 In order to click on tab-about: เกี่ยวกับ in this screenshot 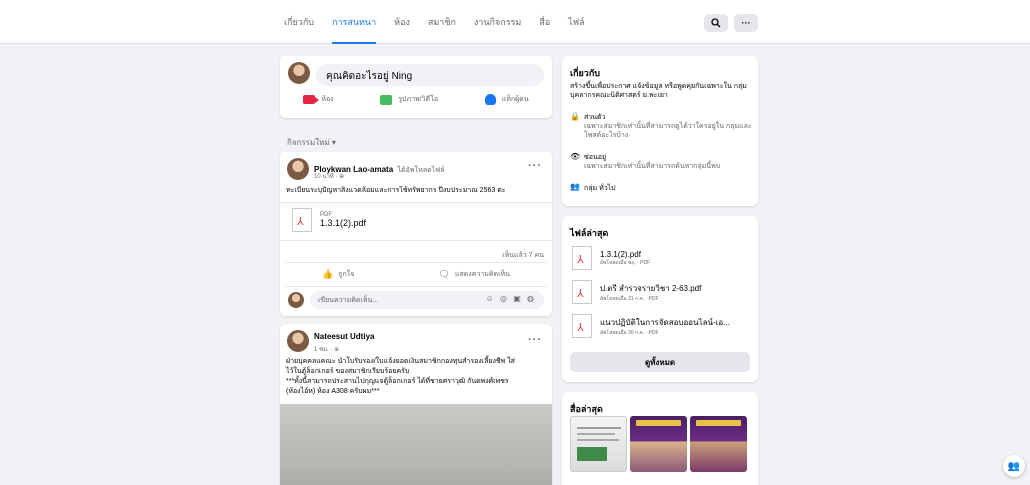, I will do `click(299, 22)`.